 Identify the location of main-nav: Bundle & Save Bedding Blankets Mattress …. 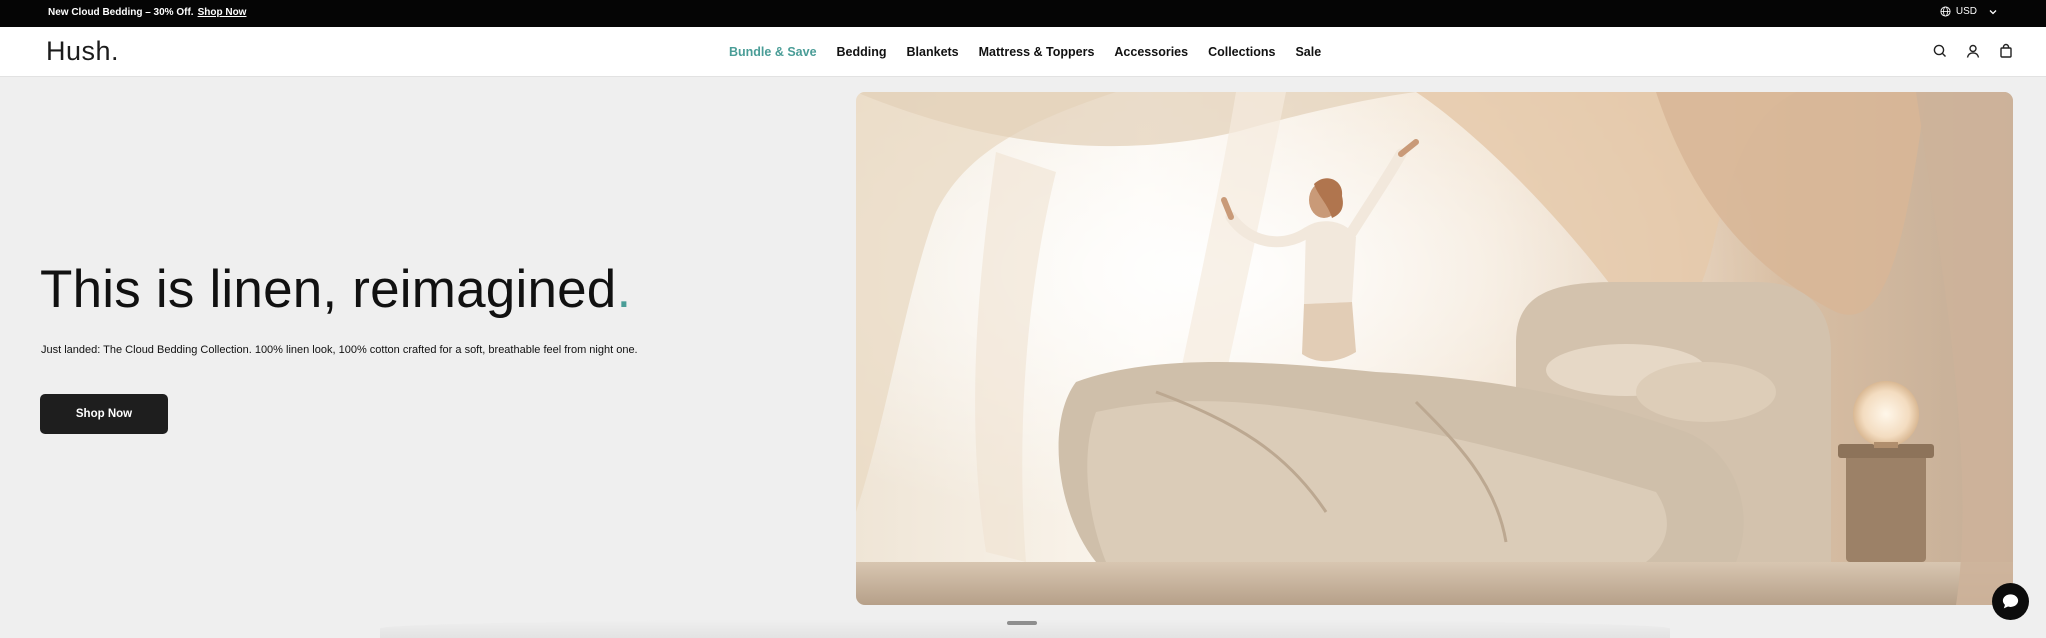
(1025, 52).